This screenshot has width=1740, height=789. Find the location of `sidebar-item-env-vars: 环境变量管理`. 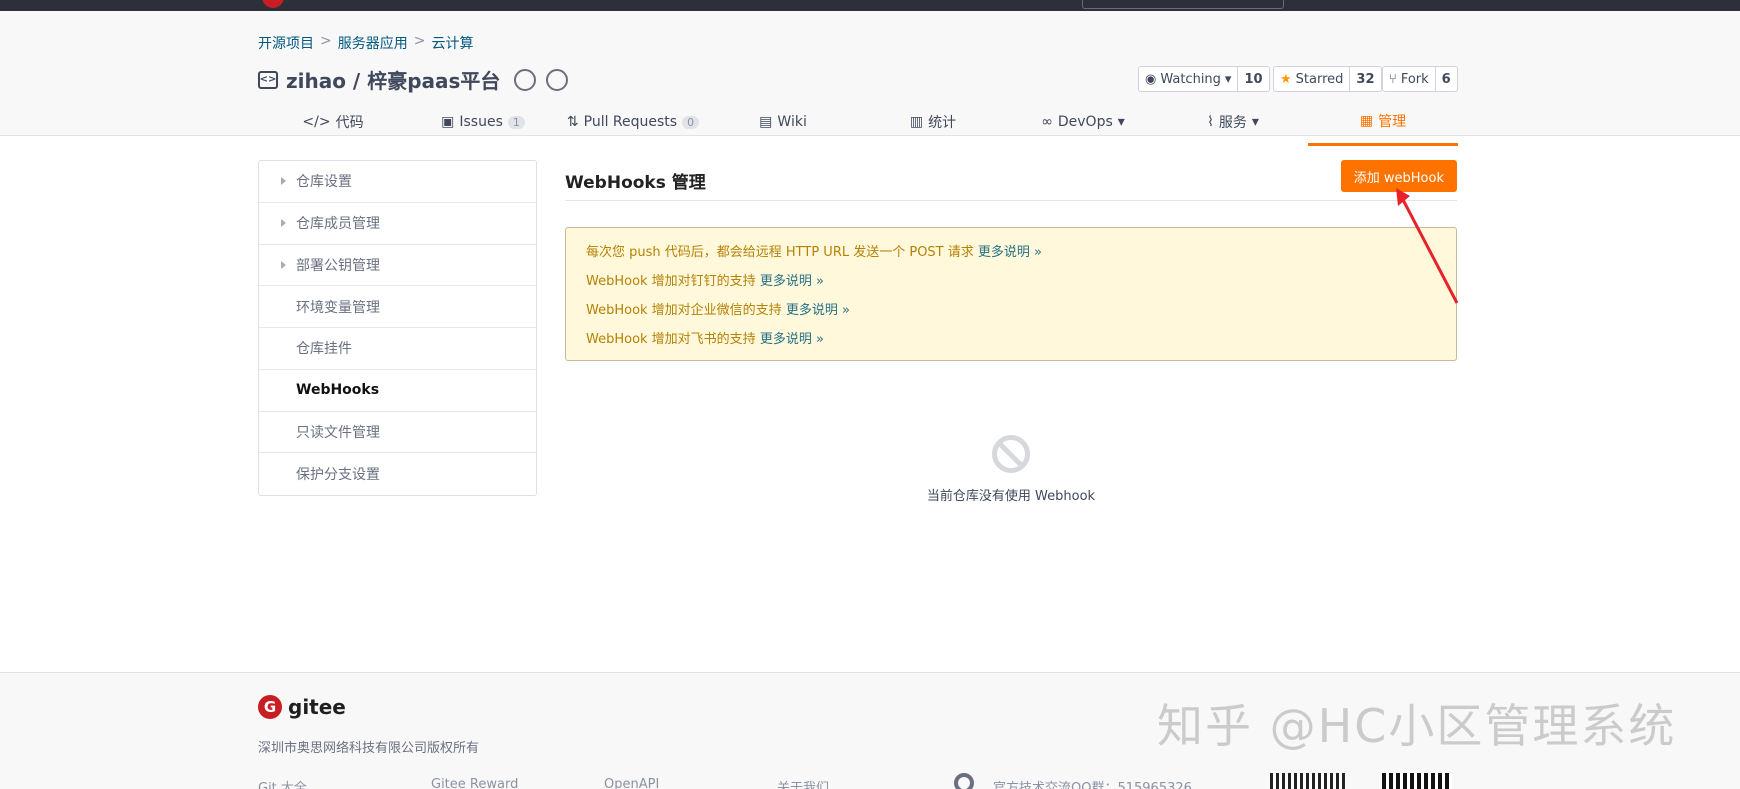

sidebar-item-env-vars: 环境变量管理 is located at coordinates (397, 307).